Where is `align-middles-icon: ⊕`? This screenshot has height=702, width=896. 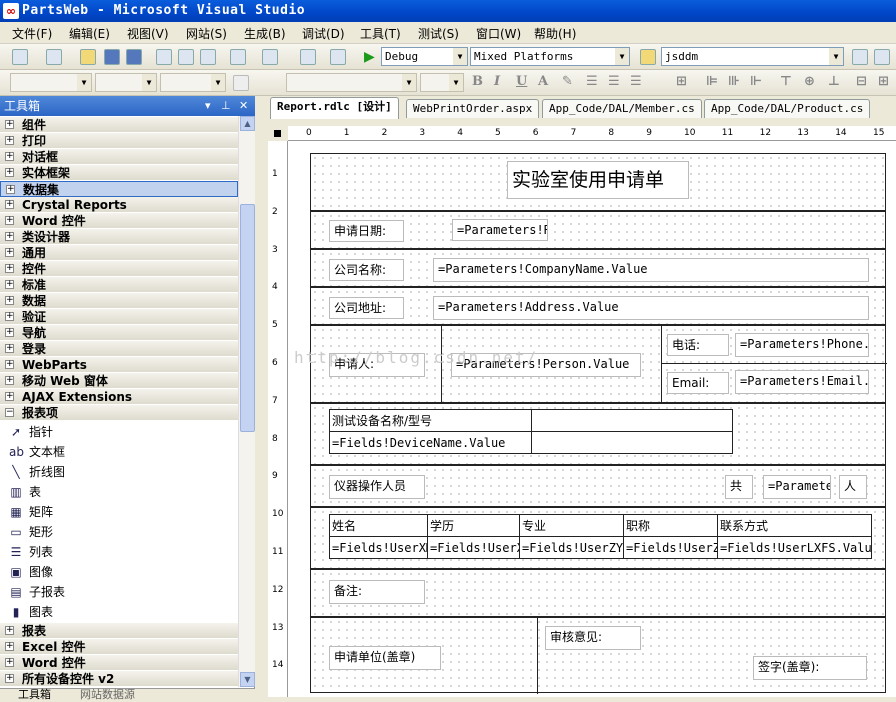
align-middles-icon: ⊕ is located at coordinates (809, 81).